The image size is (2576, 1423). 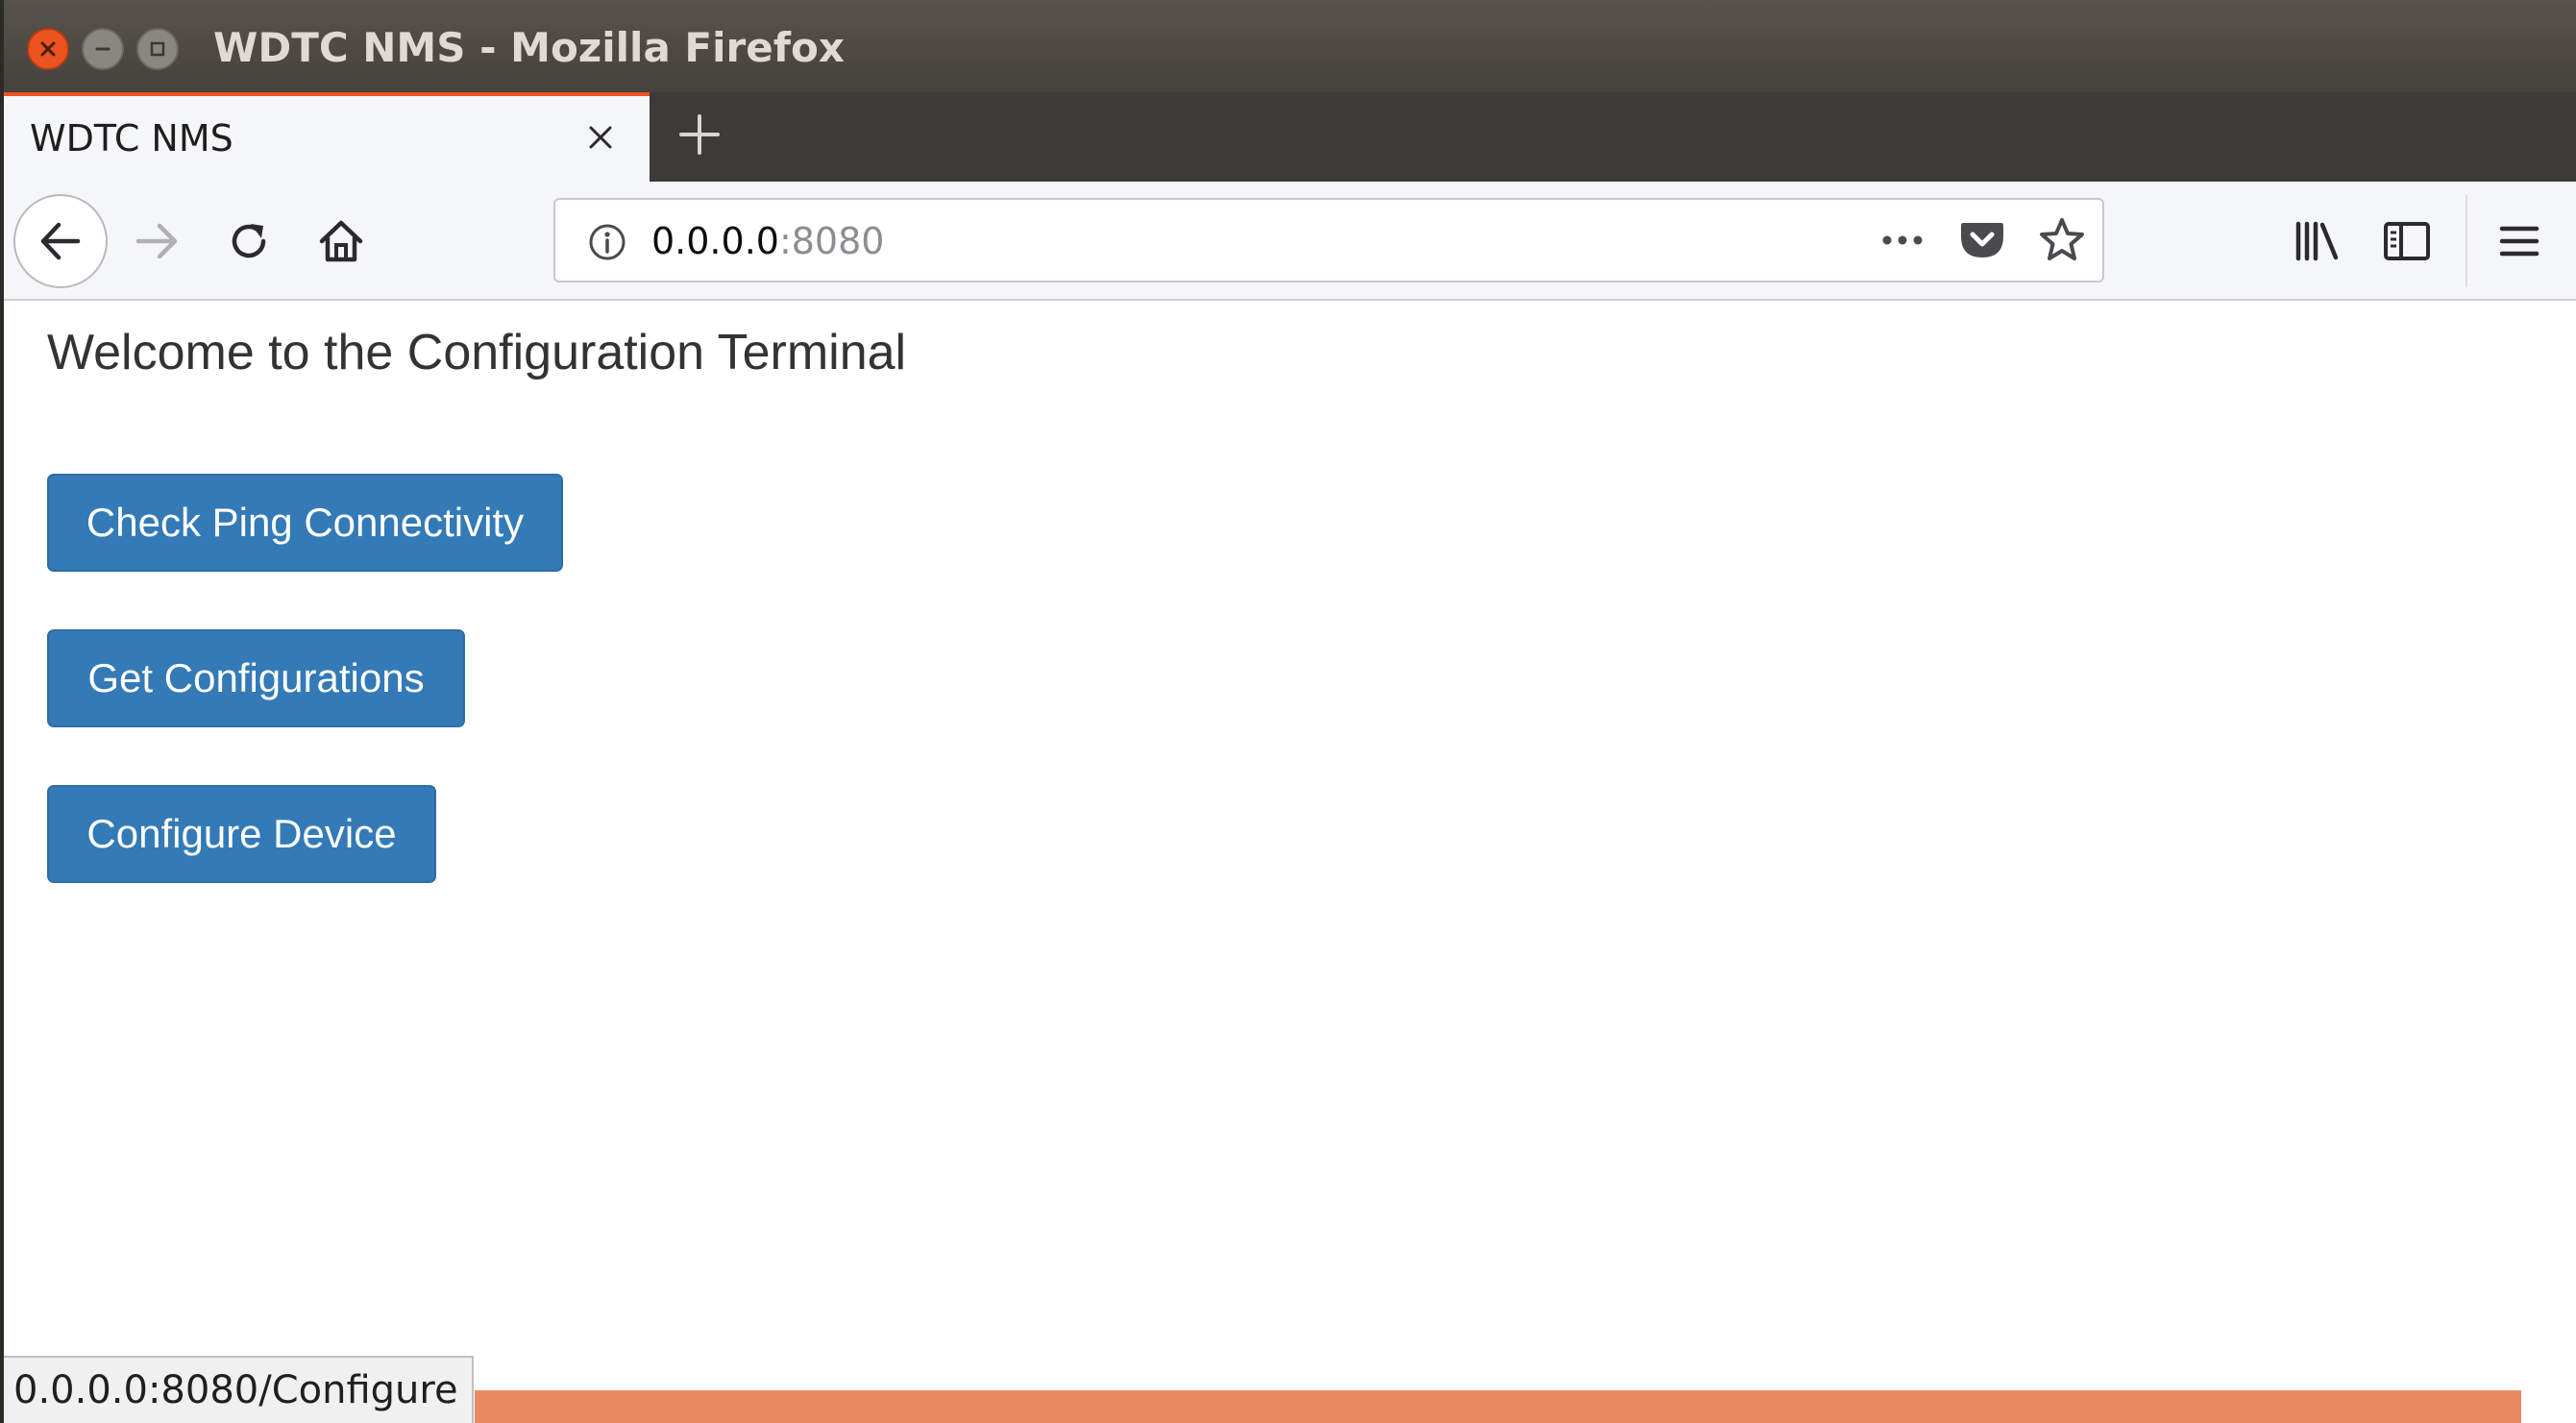 I want to click on reload-button, so click(x=249, y=241).